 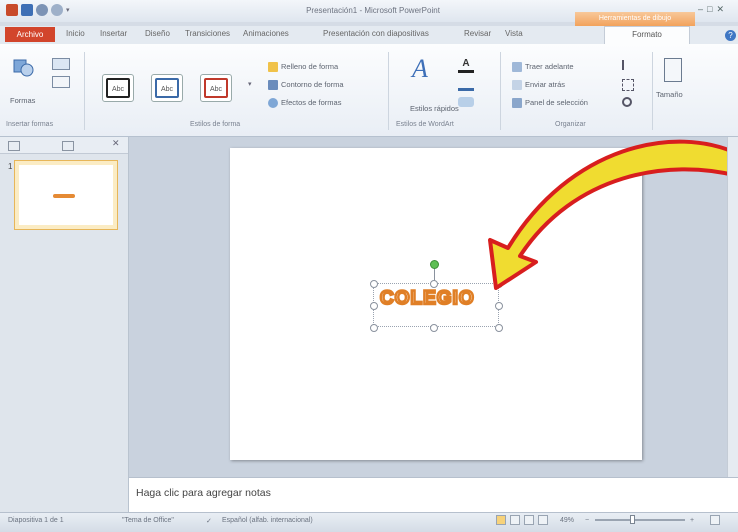 What do you see at coordinates (376, 33) in the screenshot?
I see `tab-slideshow: Presentación con diapositivas` at bounding box center [376, 33].